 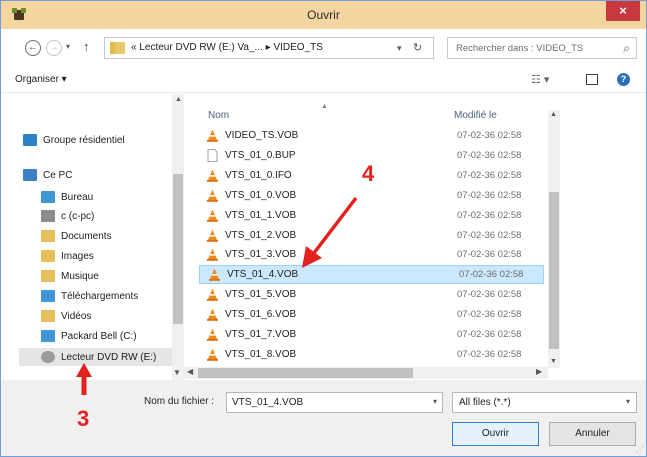 What do you see at coordinates (475, 115) in the screenshot?
I see `column-header-modified: Modifié le` at bounding box center [475, 115].